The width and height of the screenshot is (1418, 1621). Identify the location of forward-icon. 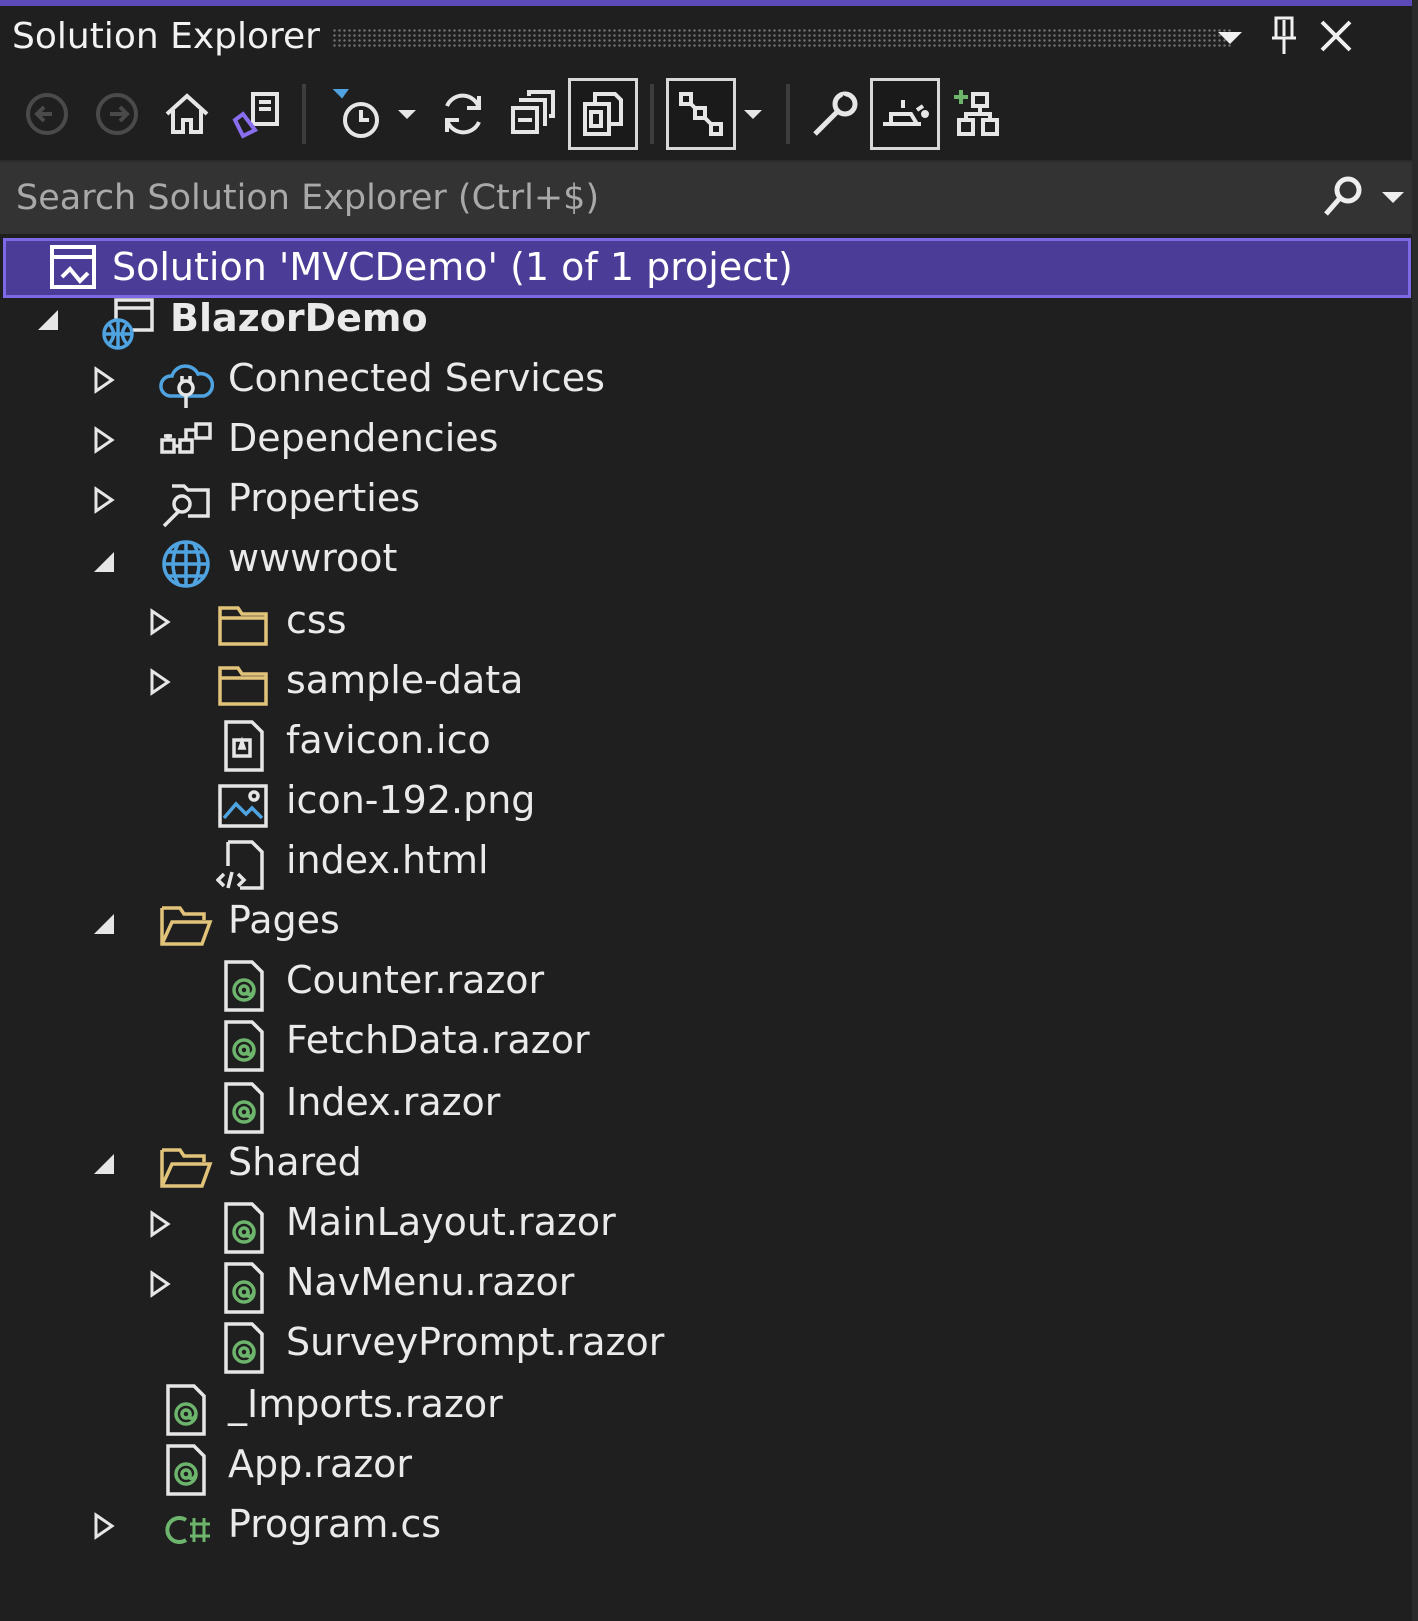
(117, 114).